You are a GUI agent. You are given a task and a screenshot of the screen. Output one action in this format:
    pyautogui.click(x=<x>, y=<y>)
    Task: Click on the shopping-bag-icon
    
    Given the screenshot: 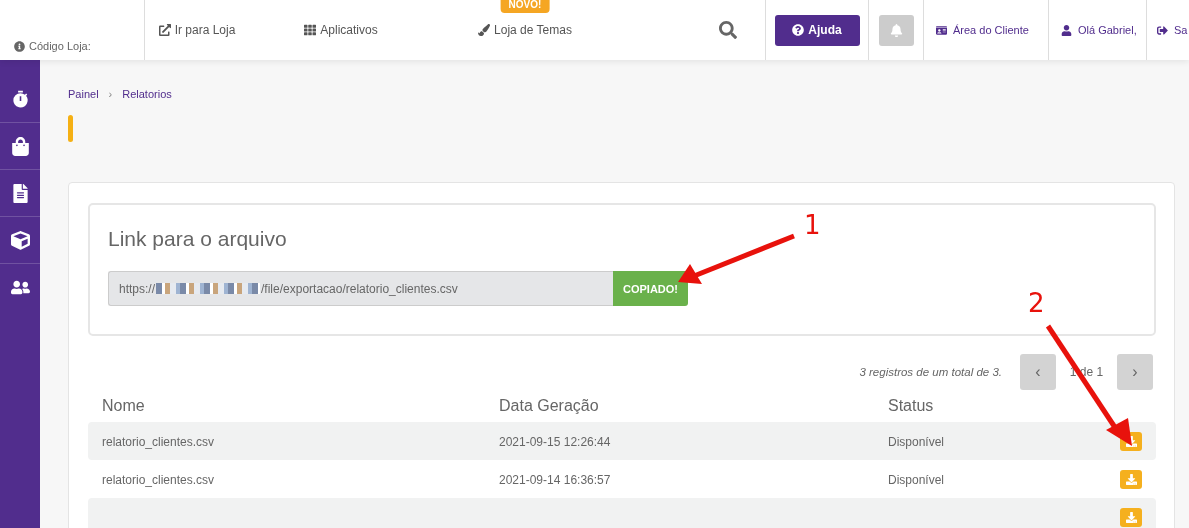 What is the action you would take?
    pyautogui.click(x=20, y=146)
    